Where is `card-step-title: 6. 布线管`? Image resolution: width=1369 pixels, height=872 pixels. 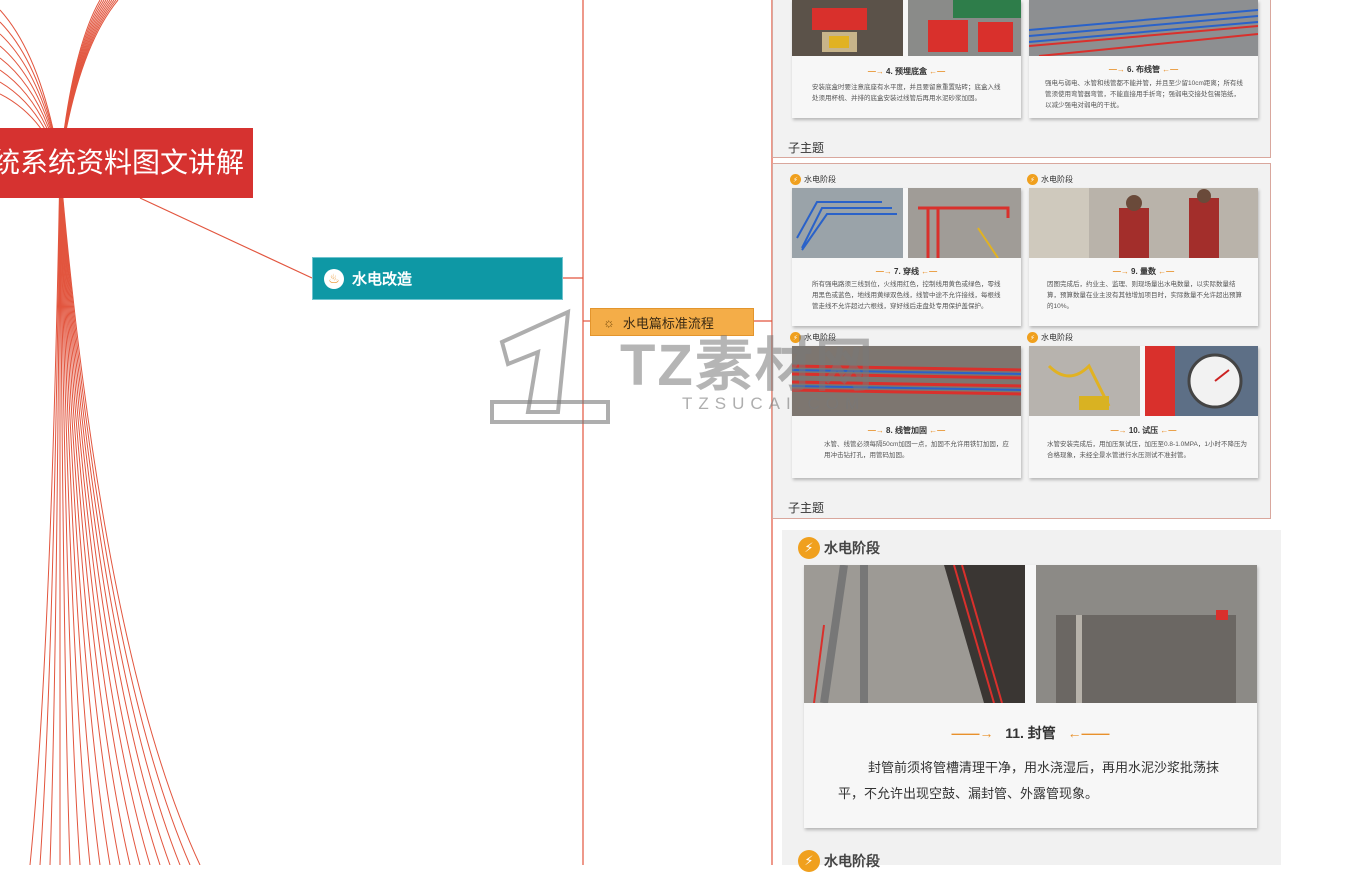 card-step-title: 6. 布线管 is located at coordinates (1143, 69).